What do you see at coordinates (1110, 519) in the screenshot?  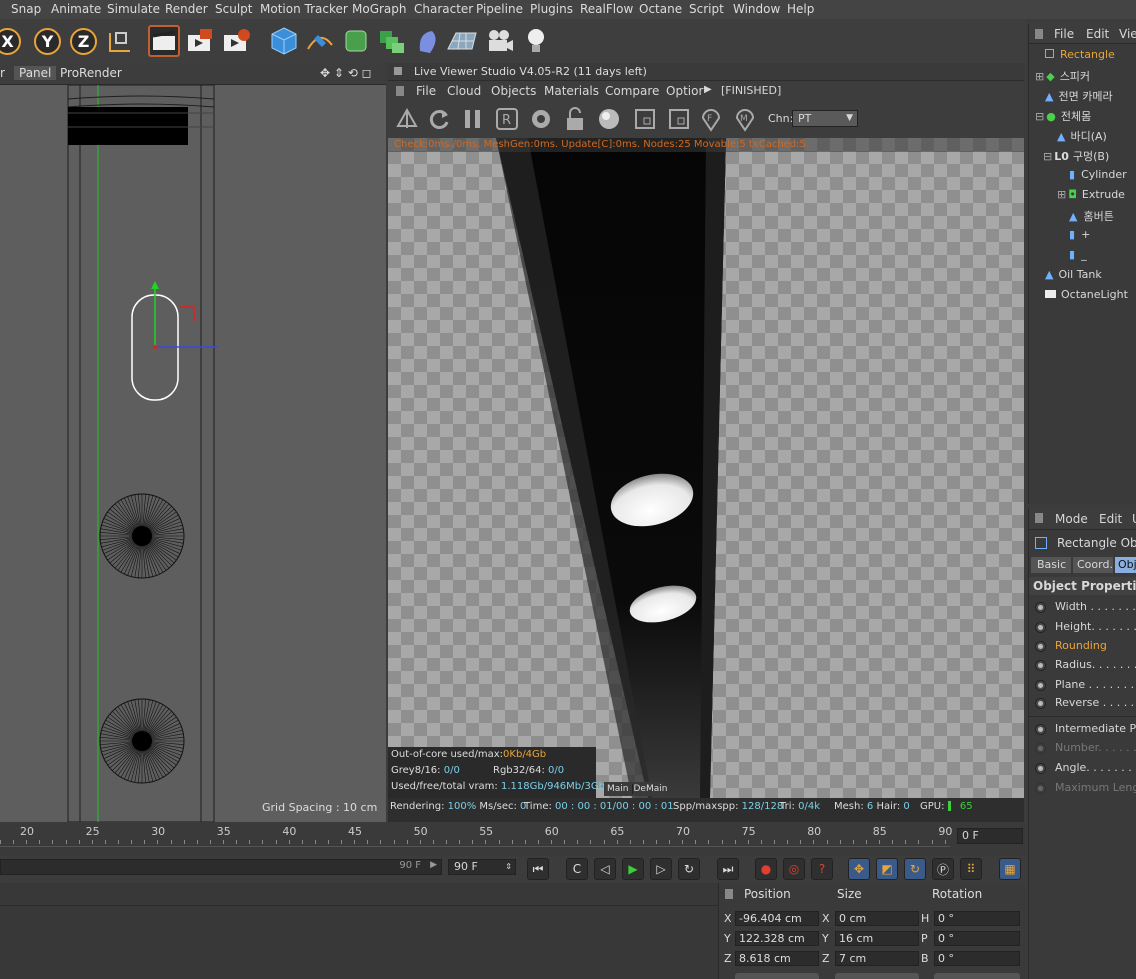 I see `attr-menu-edit: Edit` at bounding box center [1110, 519].